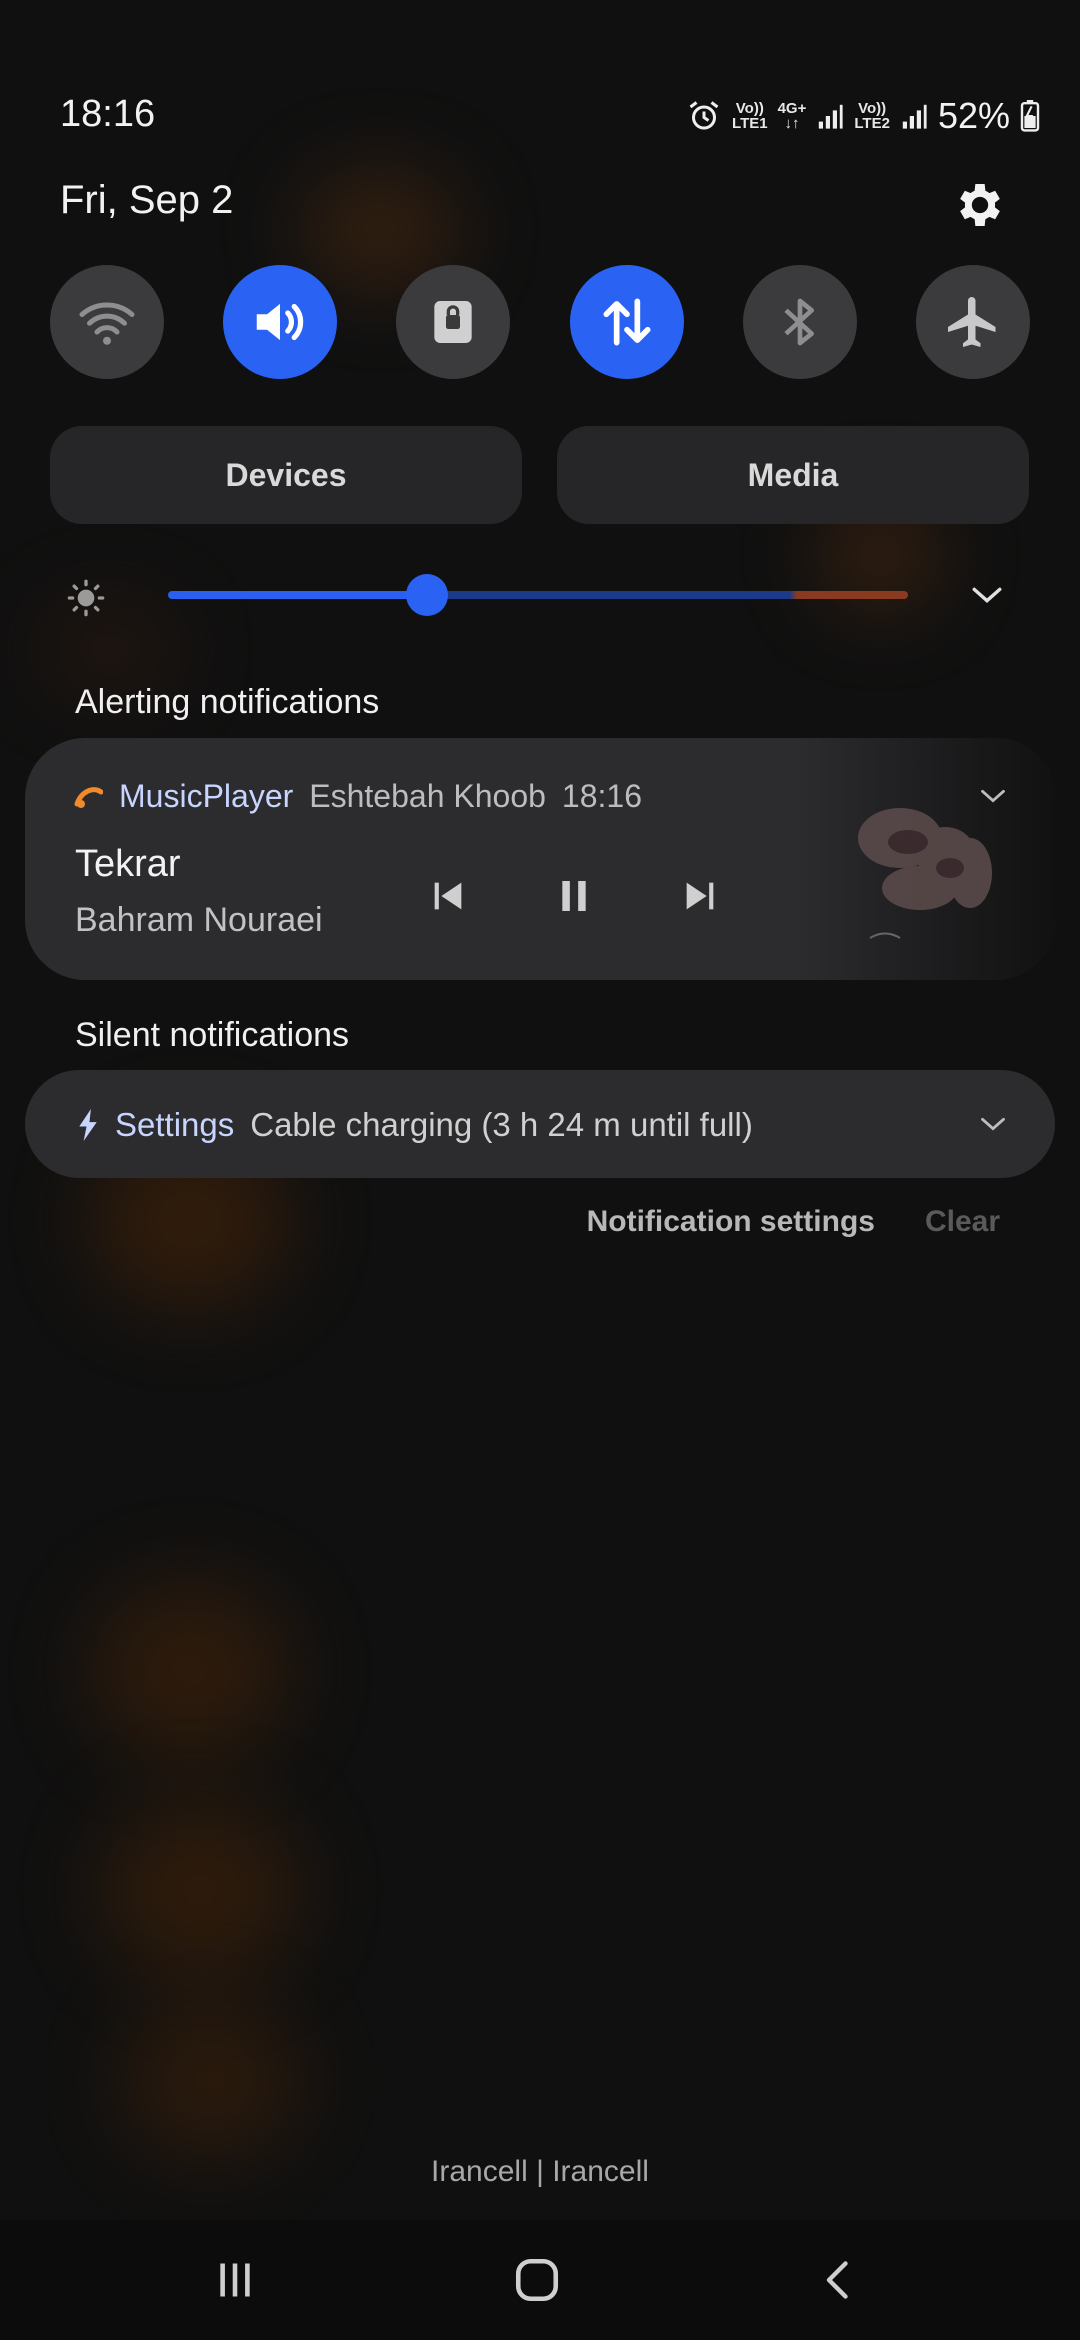  I want to click on recent-apps-icon, so click(235, 2280).